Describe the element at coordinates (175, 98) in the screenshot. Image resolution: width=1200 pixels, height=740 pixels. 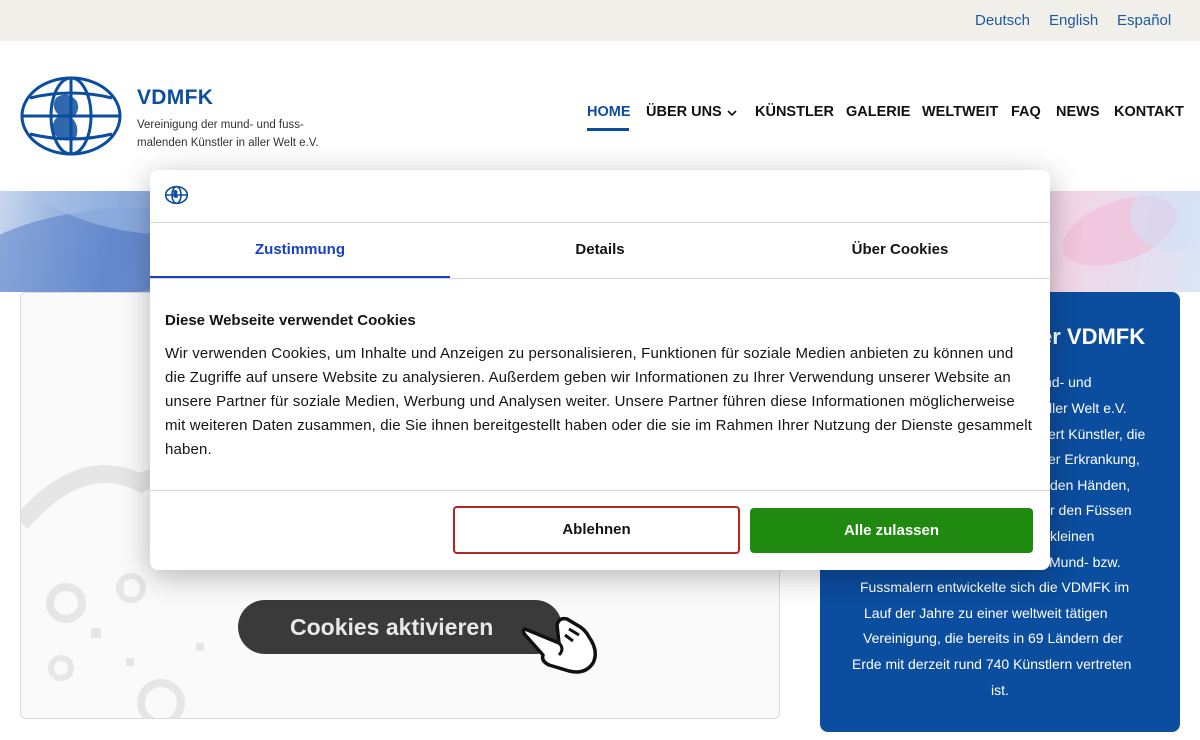
I see `brand-name: VDMFK` at that location.